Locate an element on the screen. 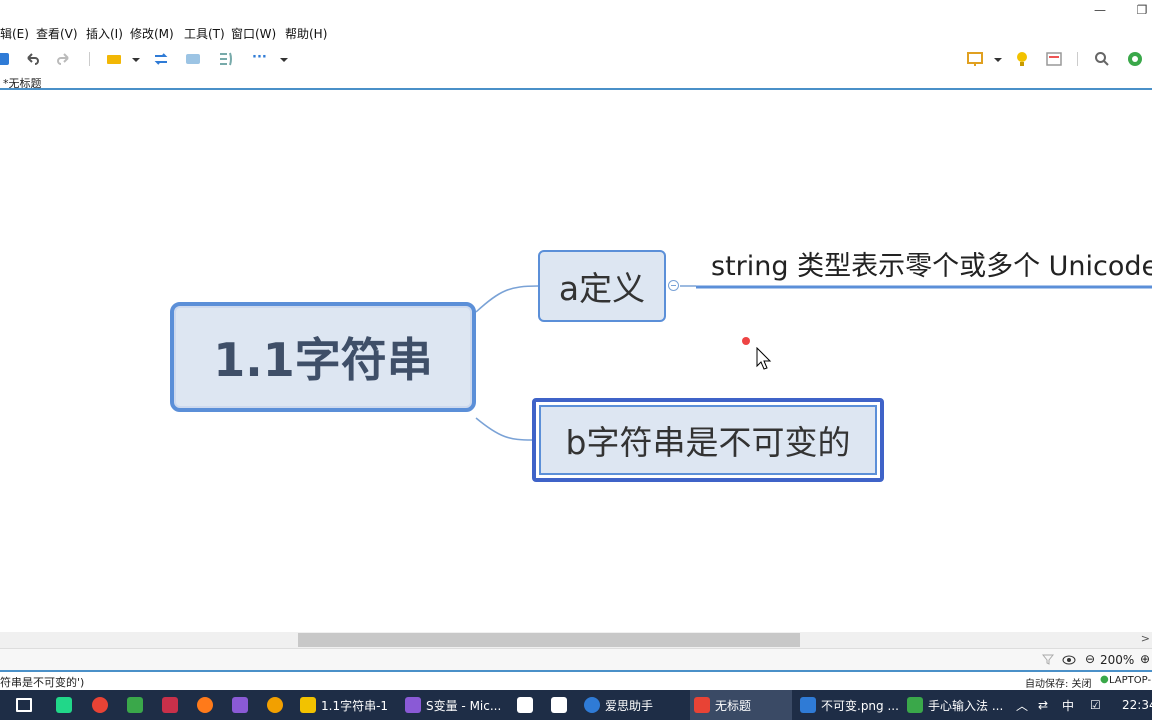  filter-icon is located at coordinates (1048, 659).